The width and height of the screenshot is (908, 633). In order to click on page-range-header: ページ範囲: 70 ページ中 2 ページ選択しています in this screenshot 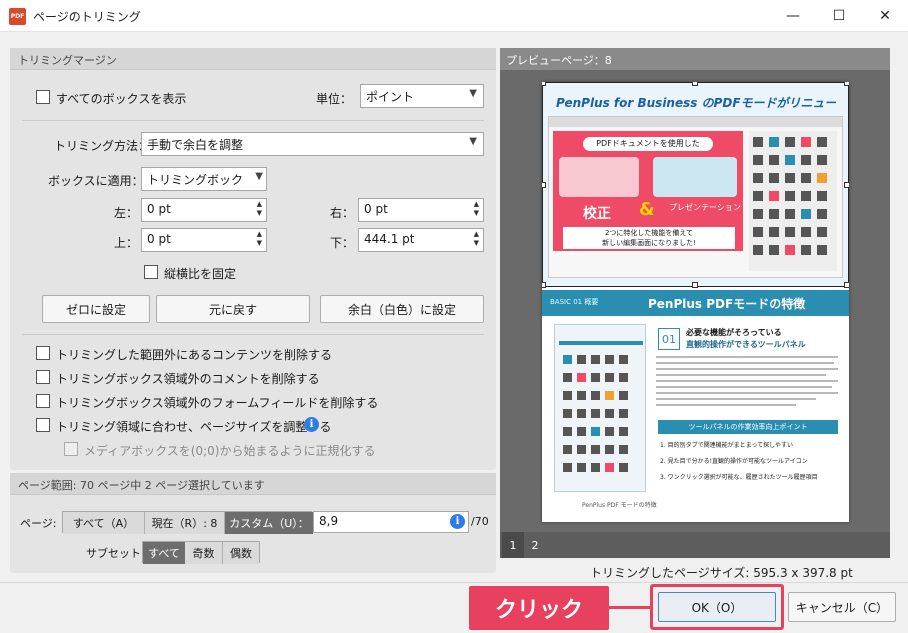, I will do `click(253, 484)`.